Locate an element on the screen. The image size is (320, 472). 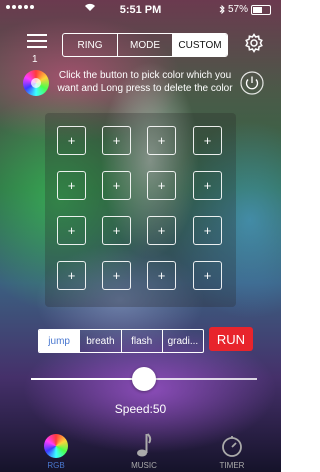
tab-rgb: RGB is located at coordinates (56, 450).